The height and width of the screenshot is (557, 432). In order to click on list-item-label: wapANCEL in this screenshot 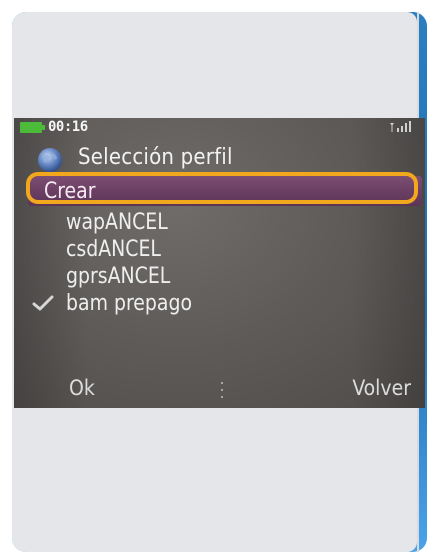, I will do `click(117, 222)`.